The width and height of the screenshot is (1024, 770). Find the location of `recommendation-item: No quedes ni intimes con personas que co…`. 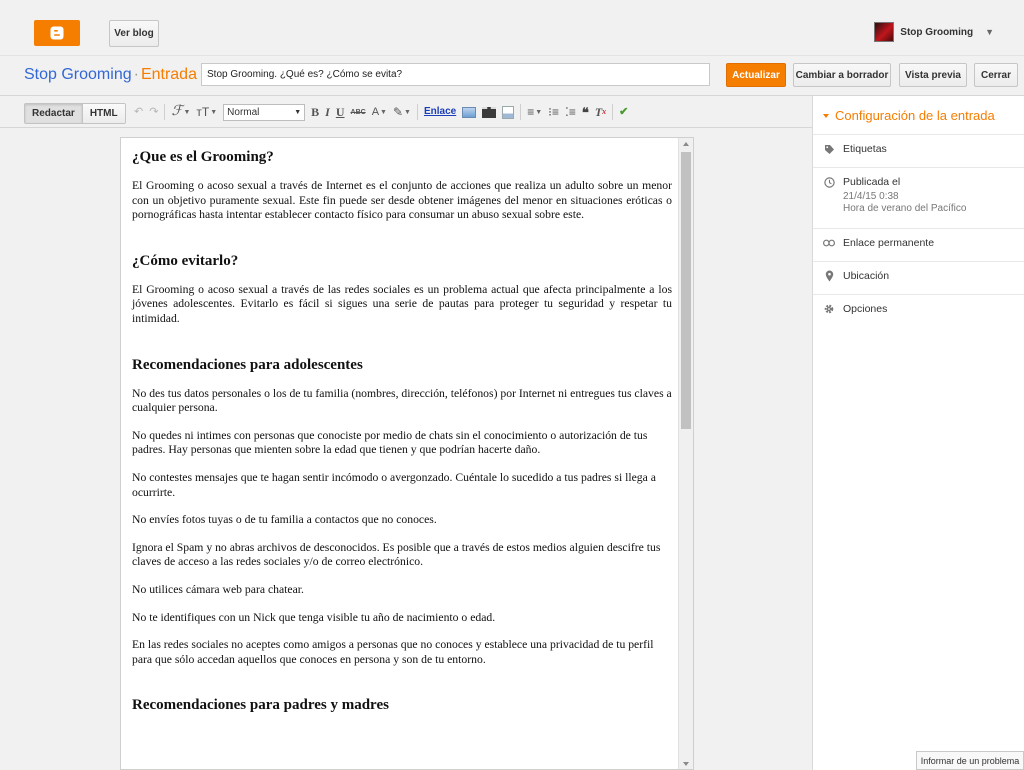

recommendation-item: No quedes ni intimes con personas que co… is located at coordinates (390, 442).